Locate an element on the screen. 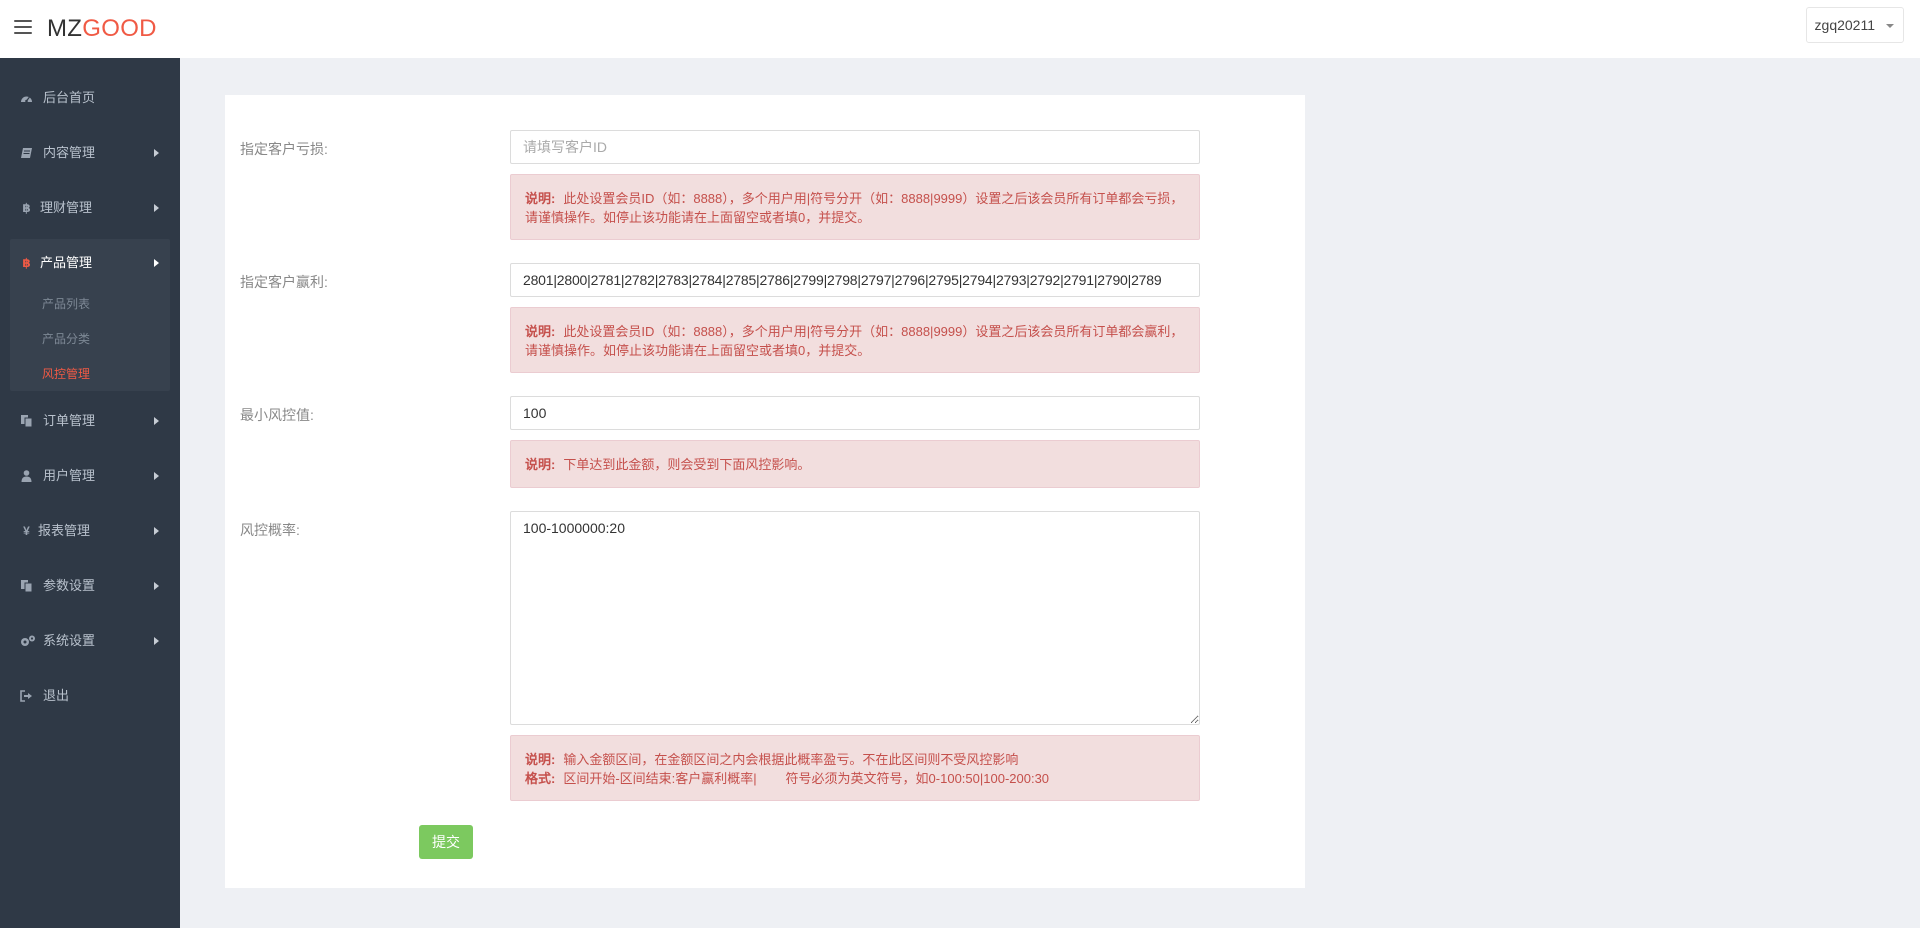 The image size is (1920, 928). loss-customer-input is located at coordinates (855, 147).